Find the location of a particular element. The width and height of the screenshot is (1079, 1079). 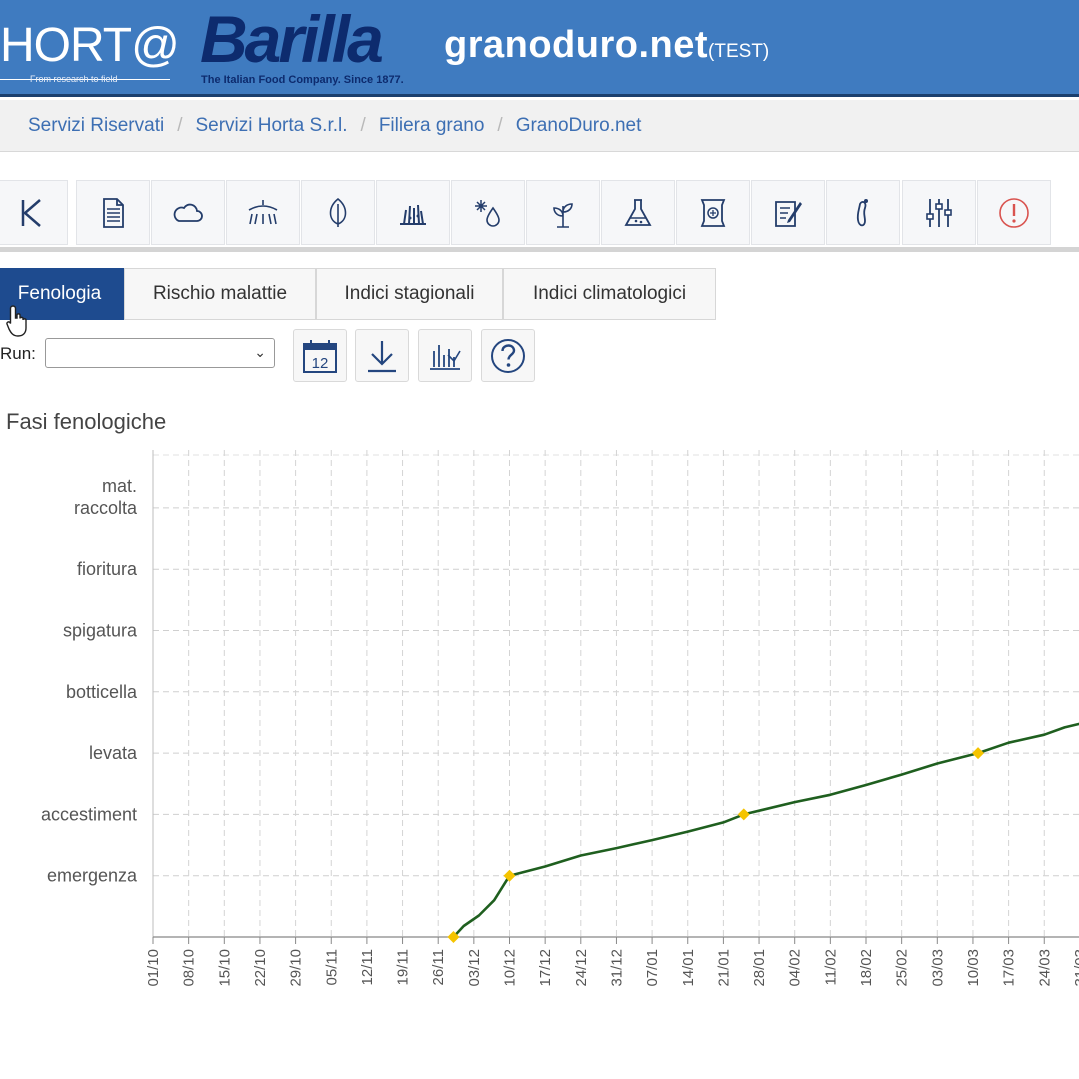

x-tick-label: 15/10 is located at coordinates (224, 968).